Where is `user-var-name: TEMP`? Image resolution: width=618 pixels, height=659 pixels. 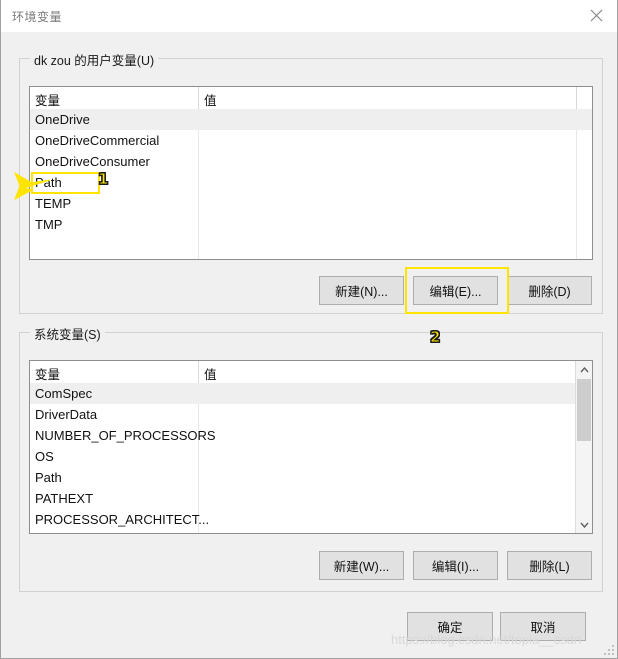
user-var-name: TEMP is located at coordinates (53, 203).